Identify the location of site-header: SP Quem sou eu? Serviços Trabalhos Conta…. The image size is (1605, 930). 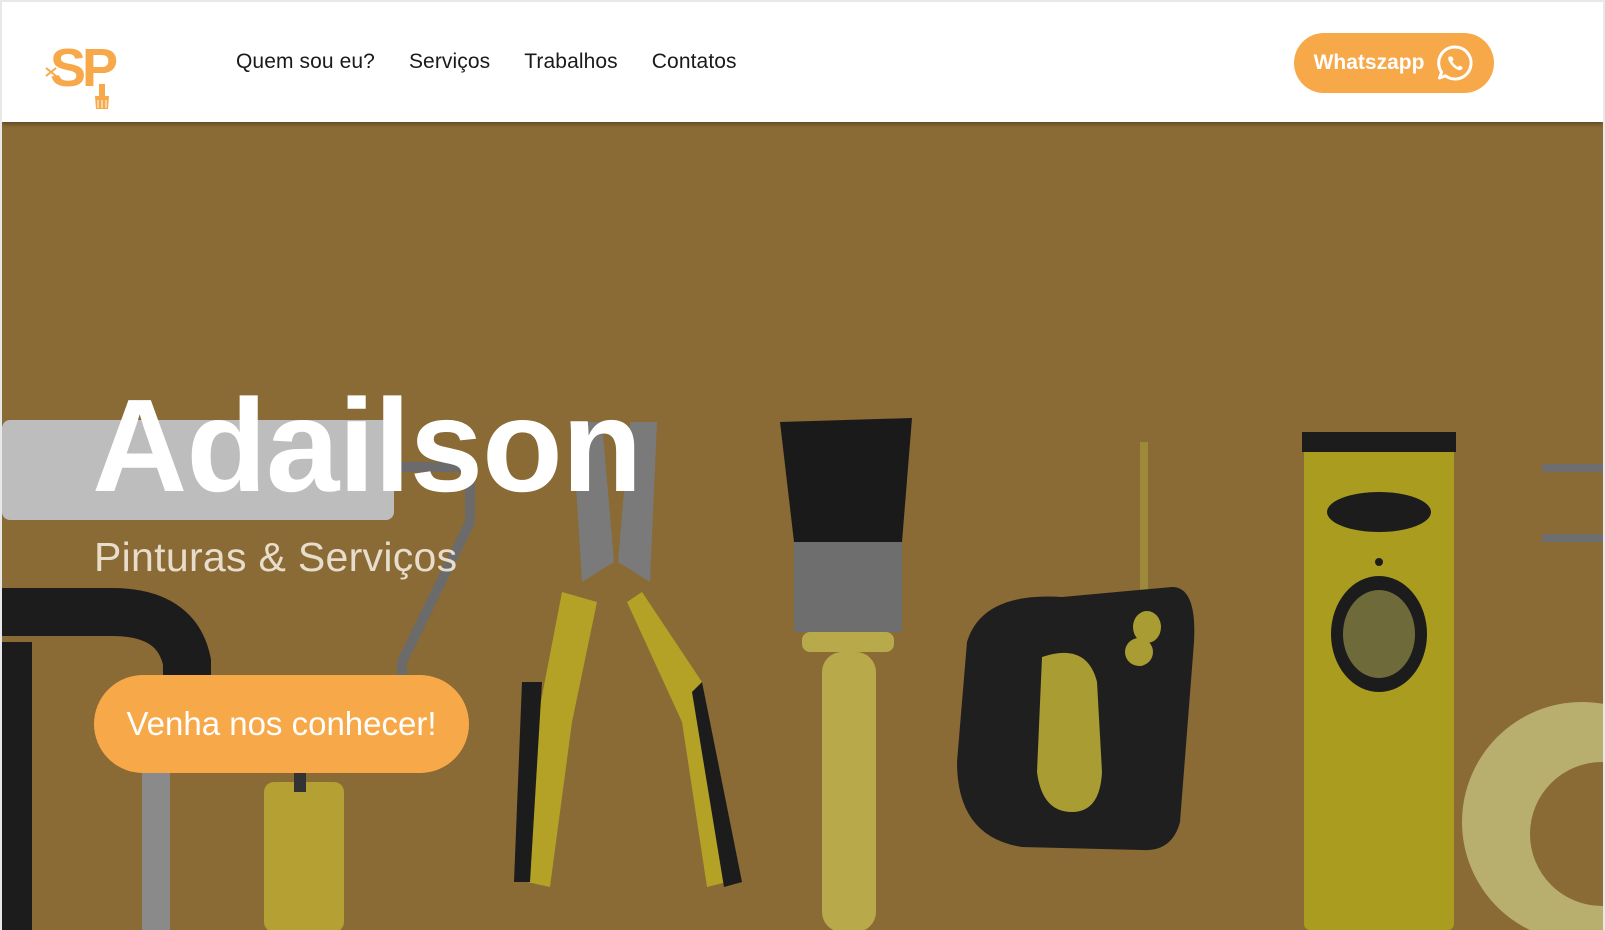
(802, 62).